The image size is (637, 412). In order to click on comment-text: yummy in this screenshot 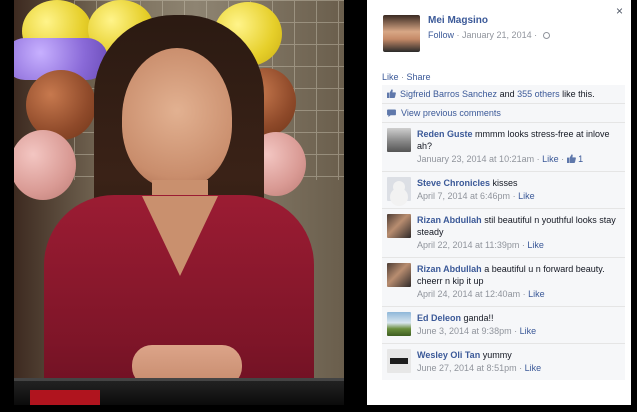, I will do `click(497, 355)`.